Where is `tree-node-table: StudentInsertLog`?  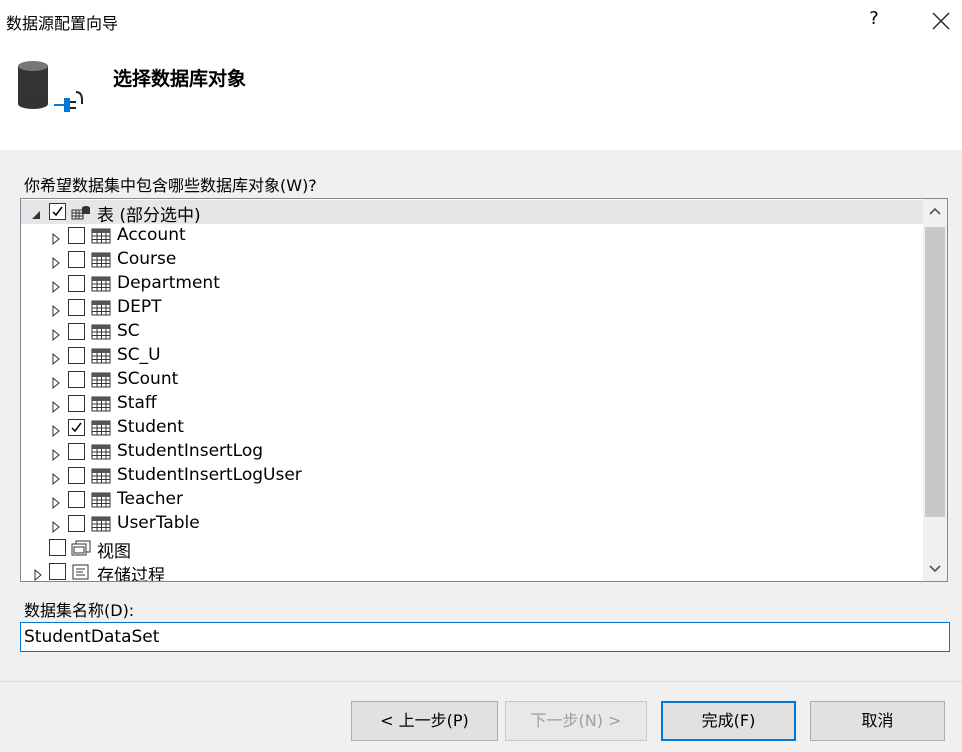 tree-node-table: StudentInsertLog is located at coordinates (472, 452).